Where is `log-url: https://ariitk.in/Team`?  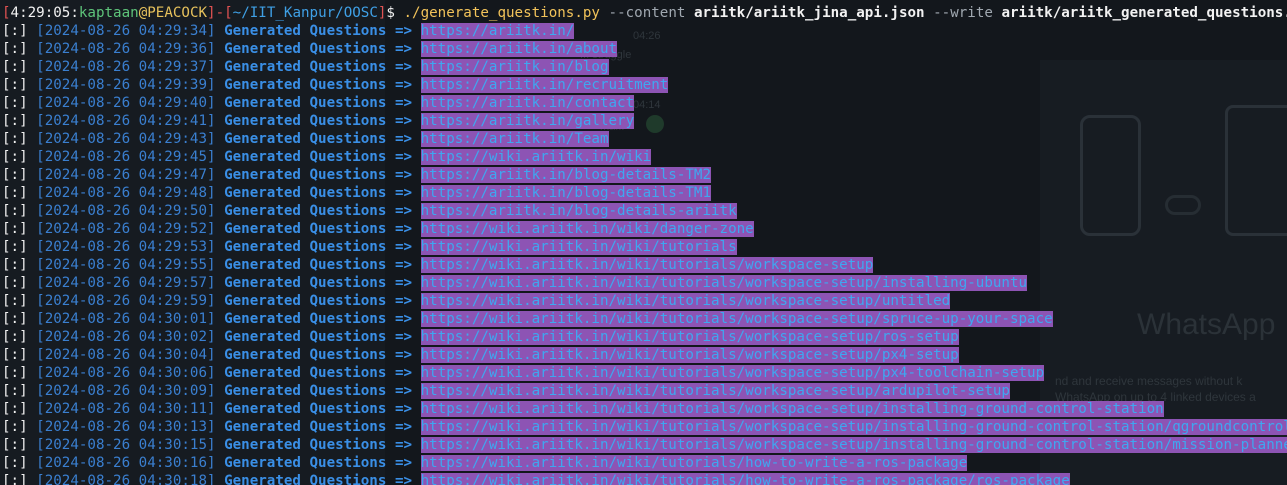
log-url: https://ariitk.in/Team is located at coordinates (514, 139).